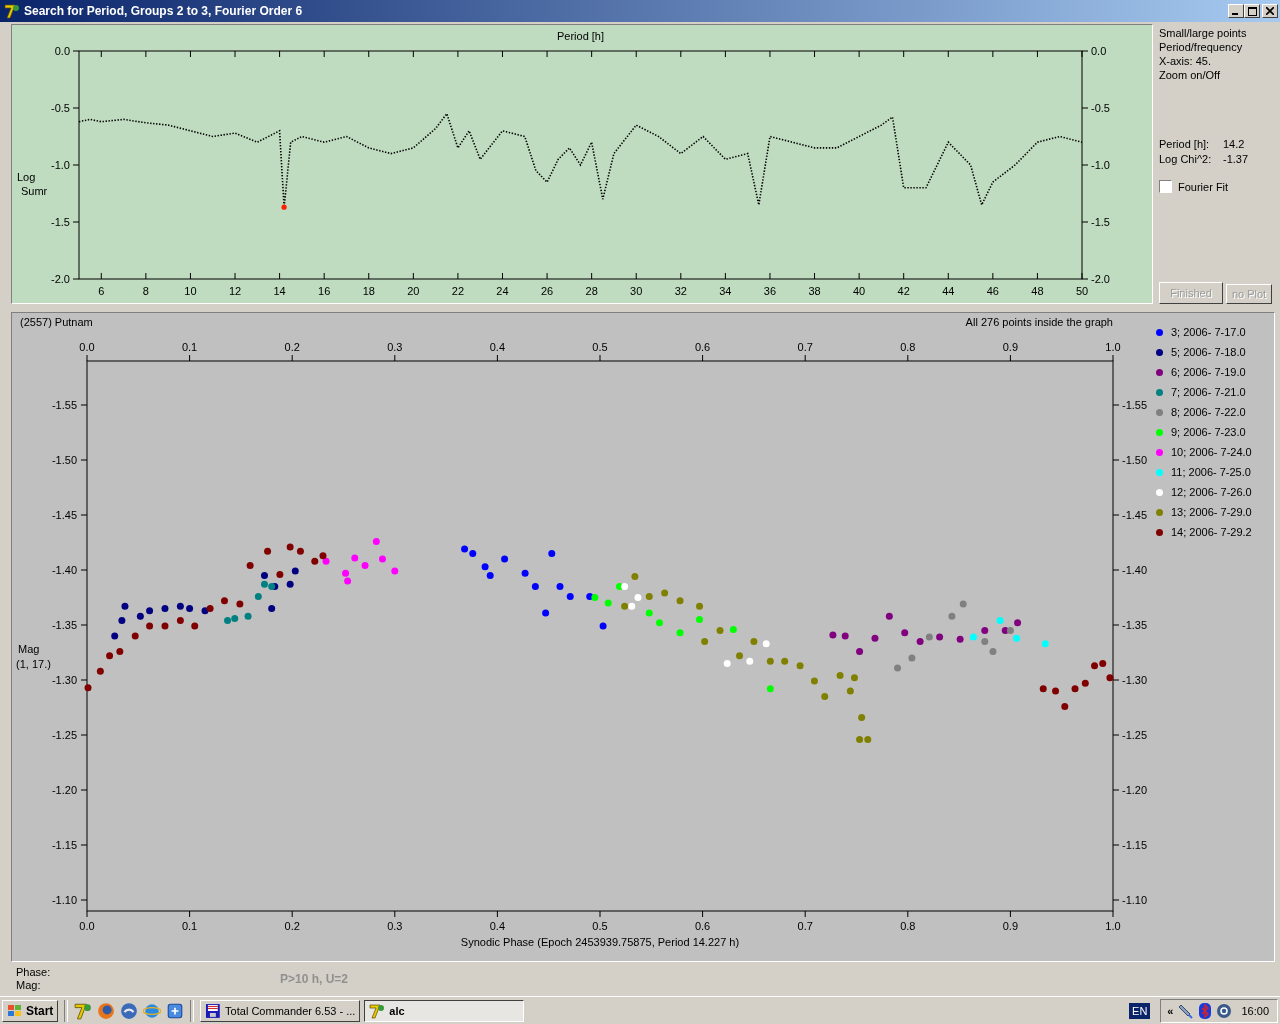 The image size is (1280, 1024). What do you see at coordinates (547, 291) in the screenshot?
I see `axis-tick-label: 26` at bounding box center [547, 291].